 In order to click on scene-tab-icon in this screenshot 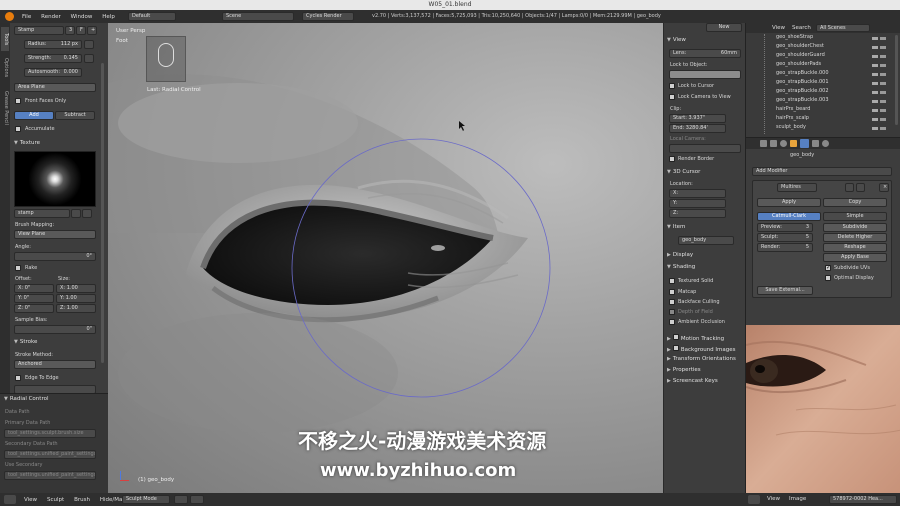, I will do `click(773, 143)`.